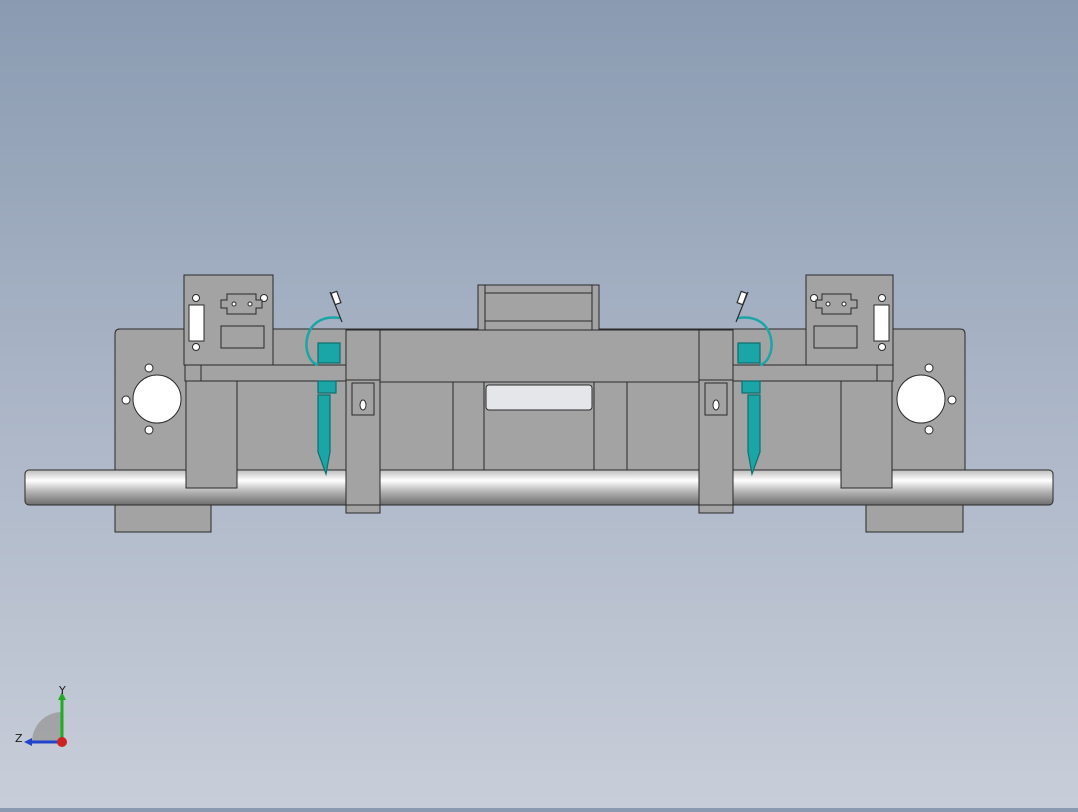 The height and width of the screenshot is (812, 1078). What do you see at coordinates (19, 738) in the screenshot?
I see `z-axis-label: Z` at bounding box center [19, 738].